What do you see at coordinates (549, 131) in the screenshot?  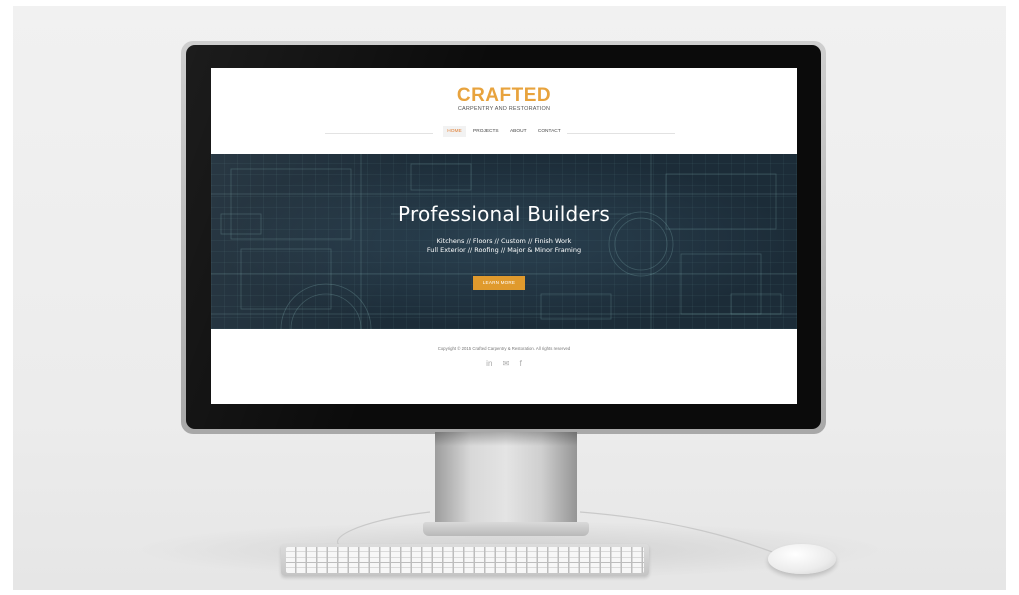 I see `nav-item-contact: CONTACT` at bounding box center [549, 131].